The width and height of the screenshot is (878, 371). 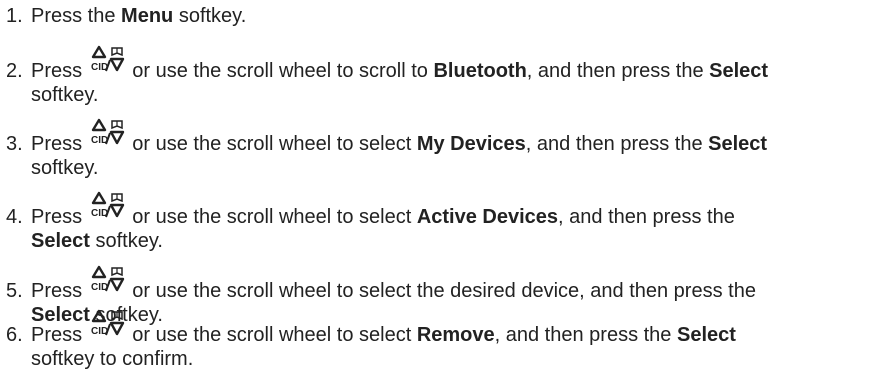 I want to click on menu-softkey-label: Menu, so click(x=147, y=16).